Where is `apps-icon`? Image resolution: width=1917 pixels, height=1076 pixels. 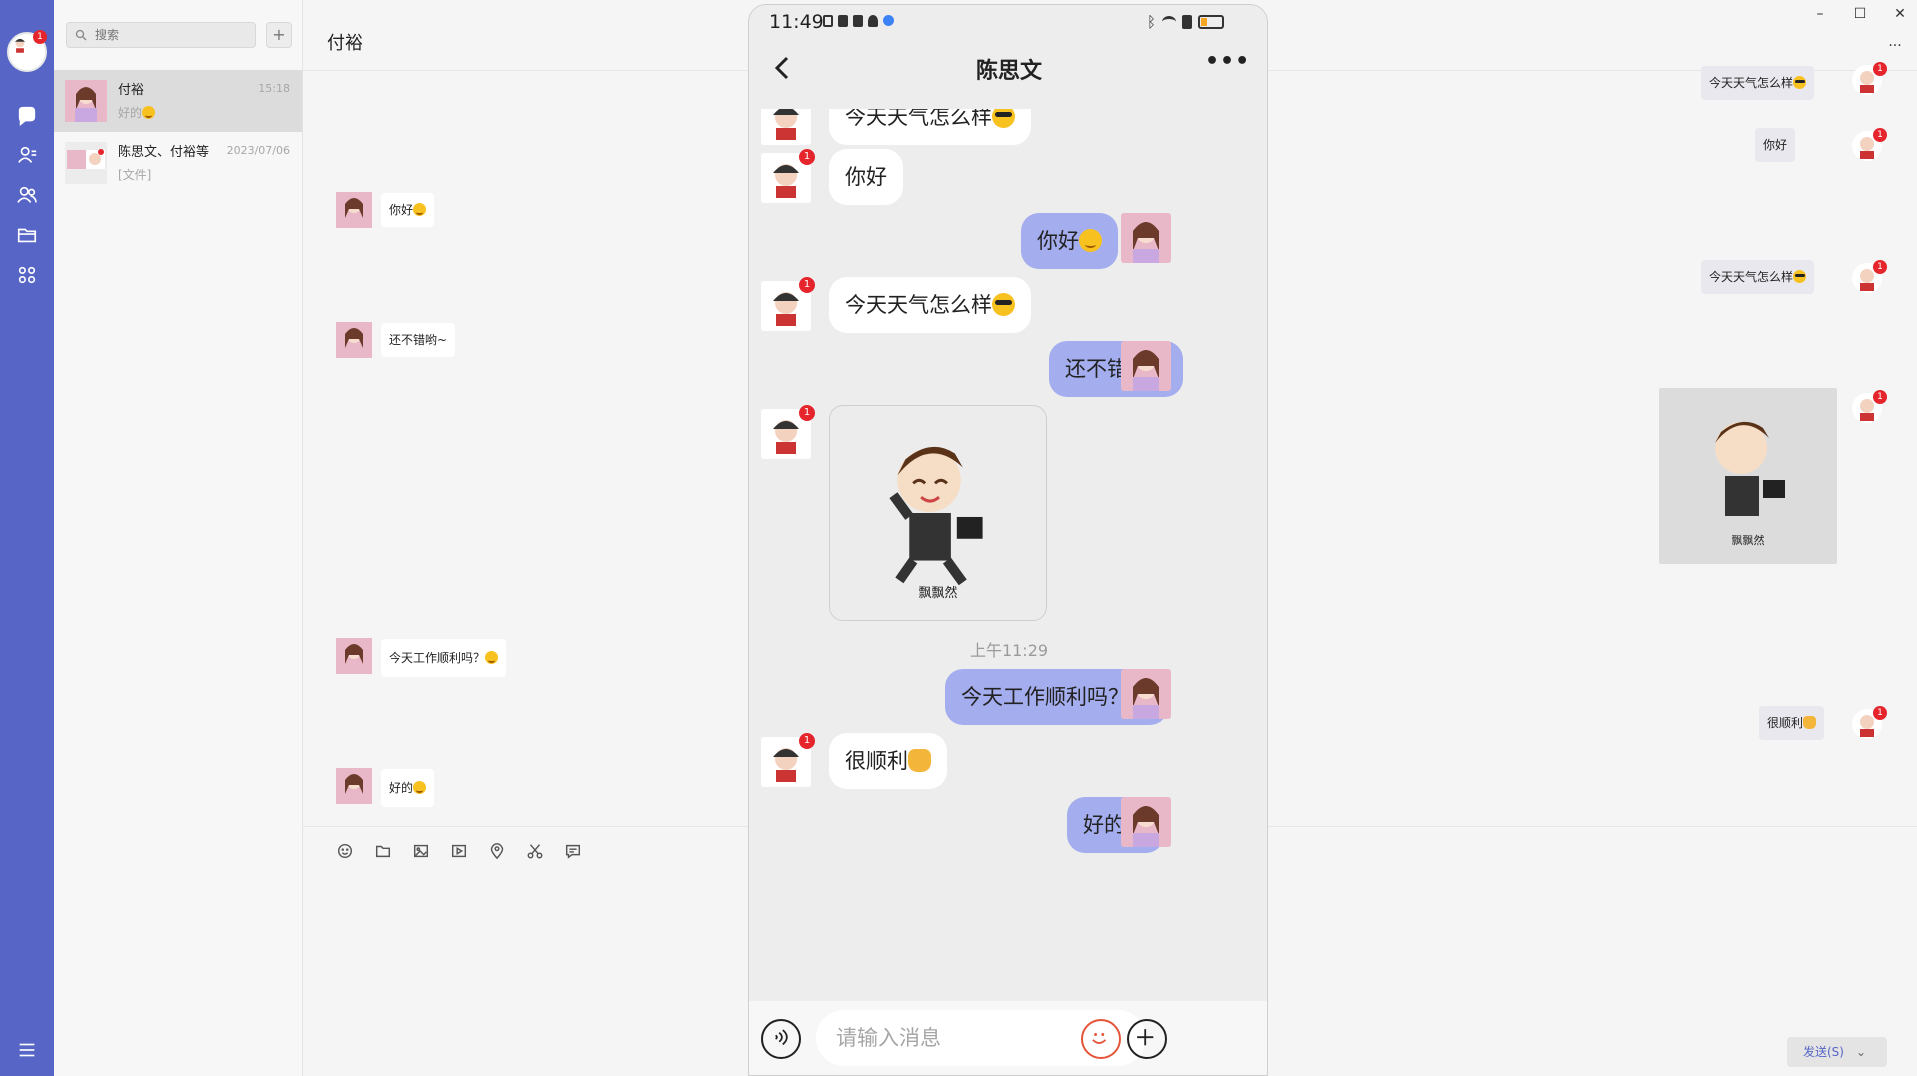
apps-icon is located at coordinates (27, 275).